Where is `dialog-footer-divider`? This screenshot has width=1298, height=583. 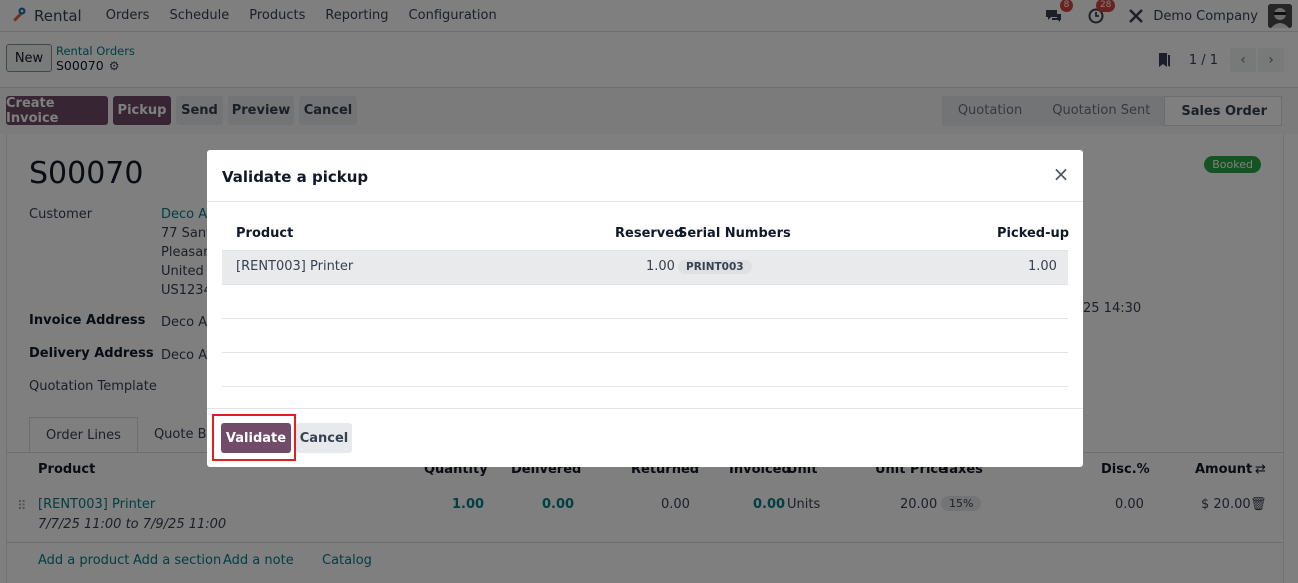 dialog-footer-divider is located at coordinates (645, 408).